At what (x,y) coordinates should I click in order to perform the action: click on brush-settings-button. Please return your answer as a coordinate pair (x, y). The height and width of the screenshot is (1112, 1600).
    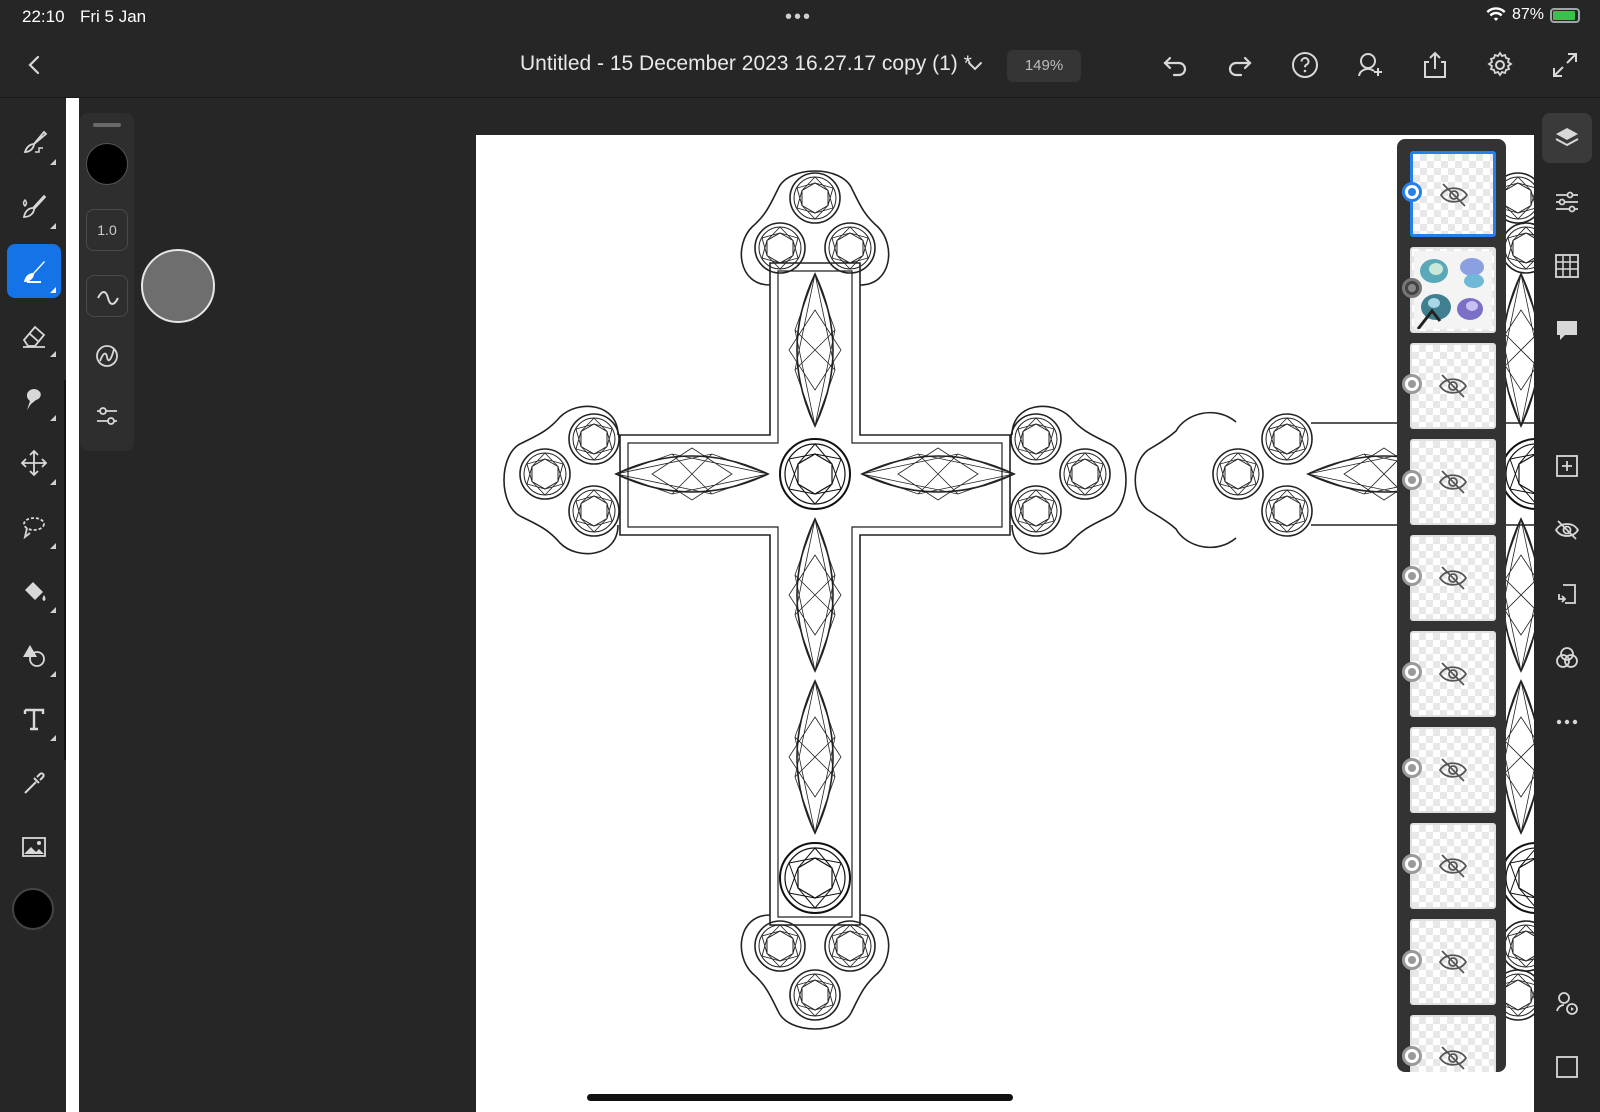
    Looking at the image, I should click on (107, 356).